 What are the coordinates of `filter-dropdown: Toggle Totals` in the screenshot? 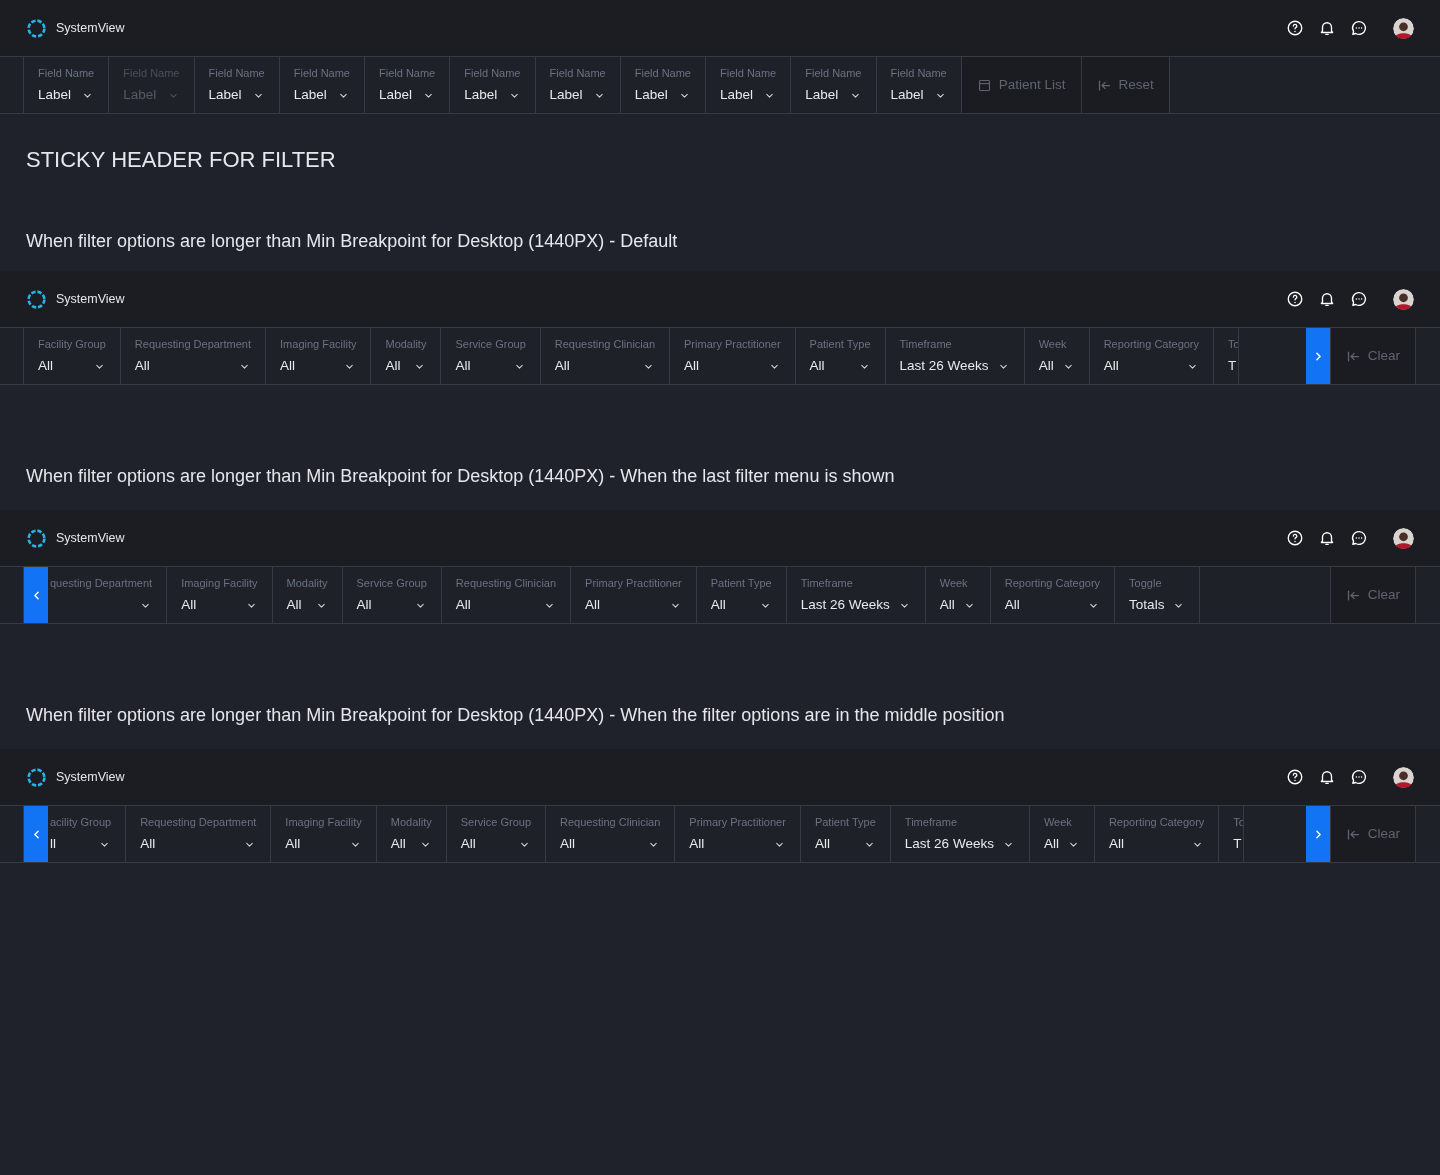 It's located at (1158, 595).